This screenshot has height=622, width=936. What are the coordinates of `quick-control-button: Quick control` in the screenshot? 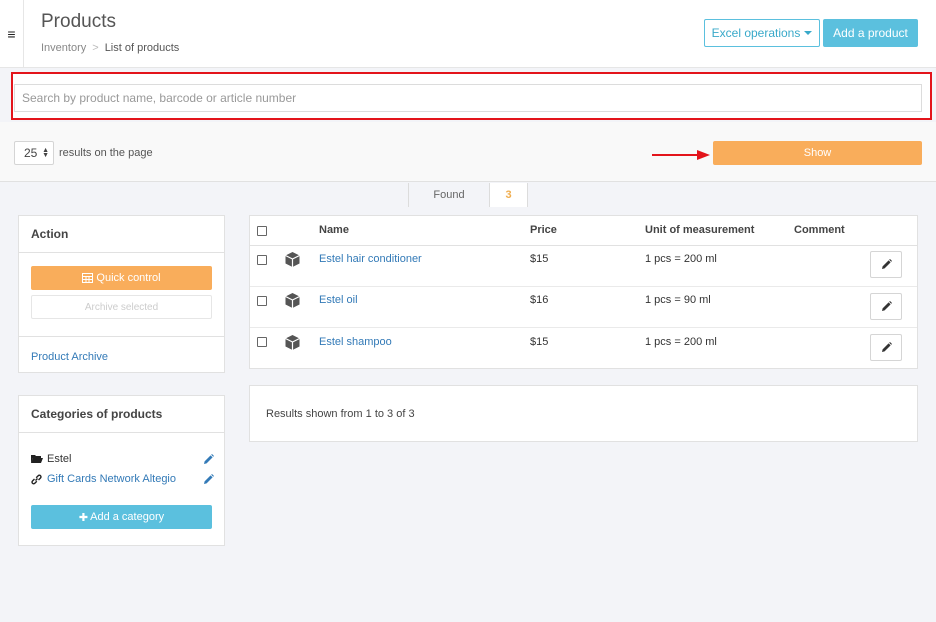 It's located at (121, 278).